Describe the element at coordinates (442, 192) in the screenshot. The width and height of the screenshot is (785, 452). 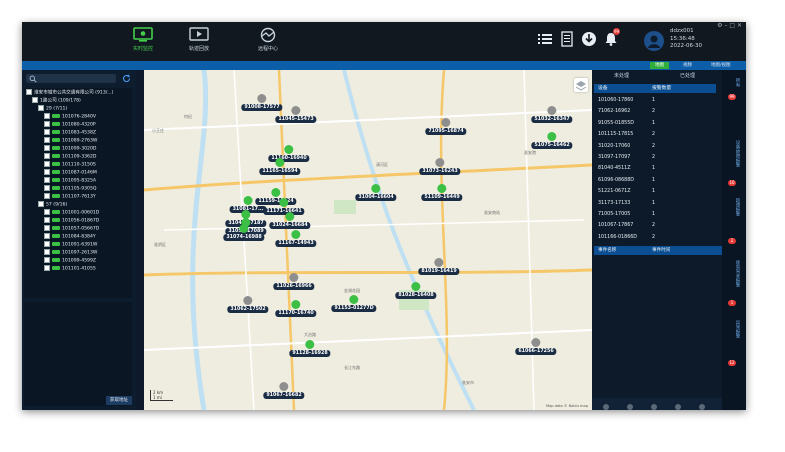
I see `vehicle-marker: 51109-16449` at that location.